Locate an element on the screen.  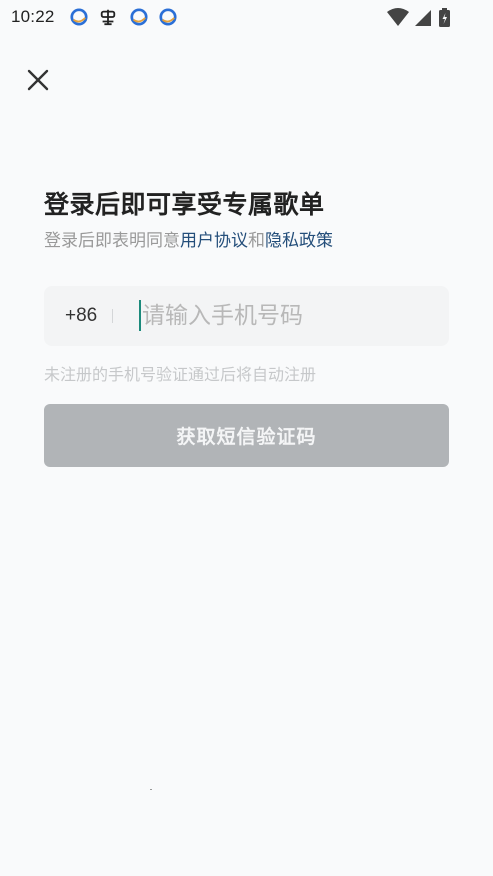
text-caret is located at coordinates (140, 315).